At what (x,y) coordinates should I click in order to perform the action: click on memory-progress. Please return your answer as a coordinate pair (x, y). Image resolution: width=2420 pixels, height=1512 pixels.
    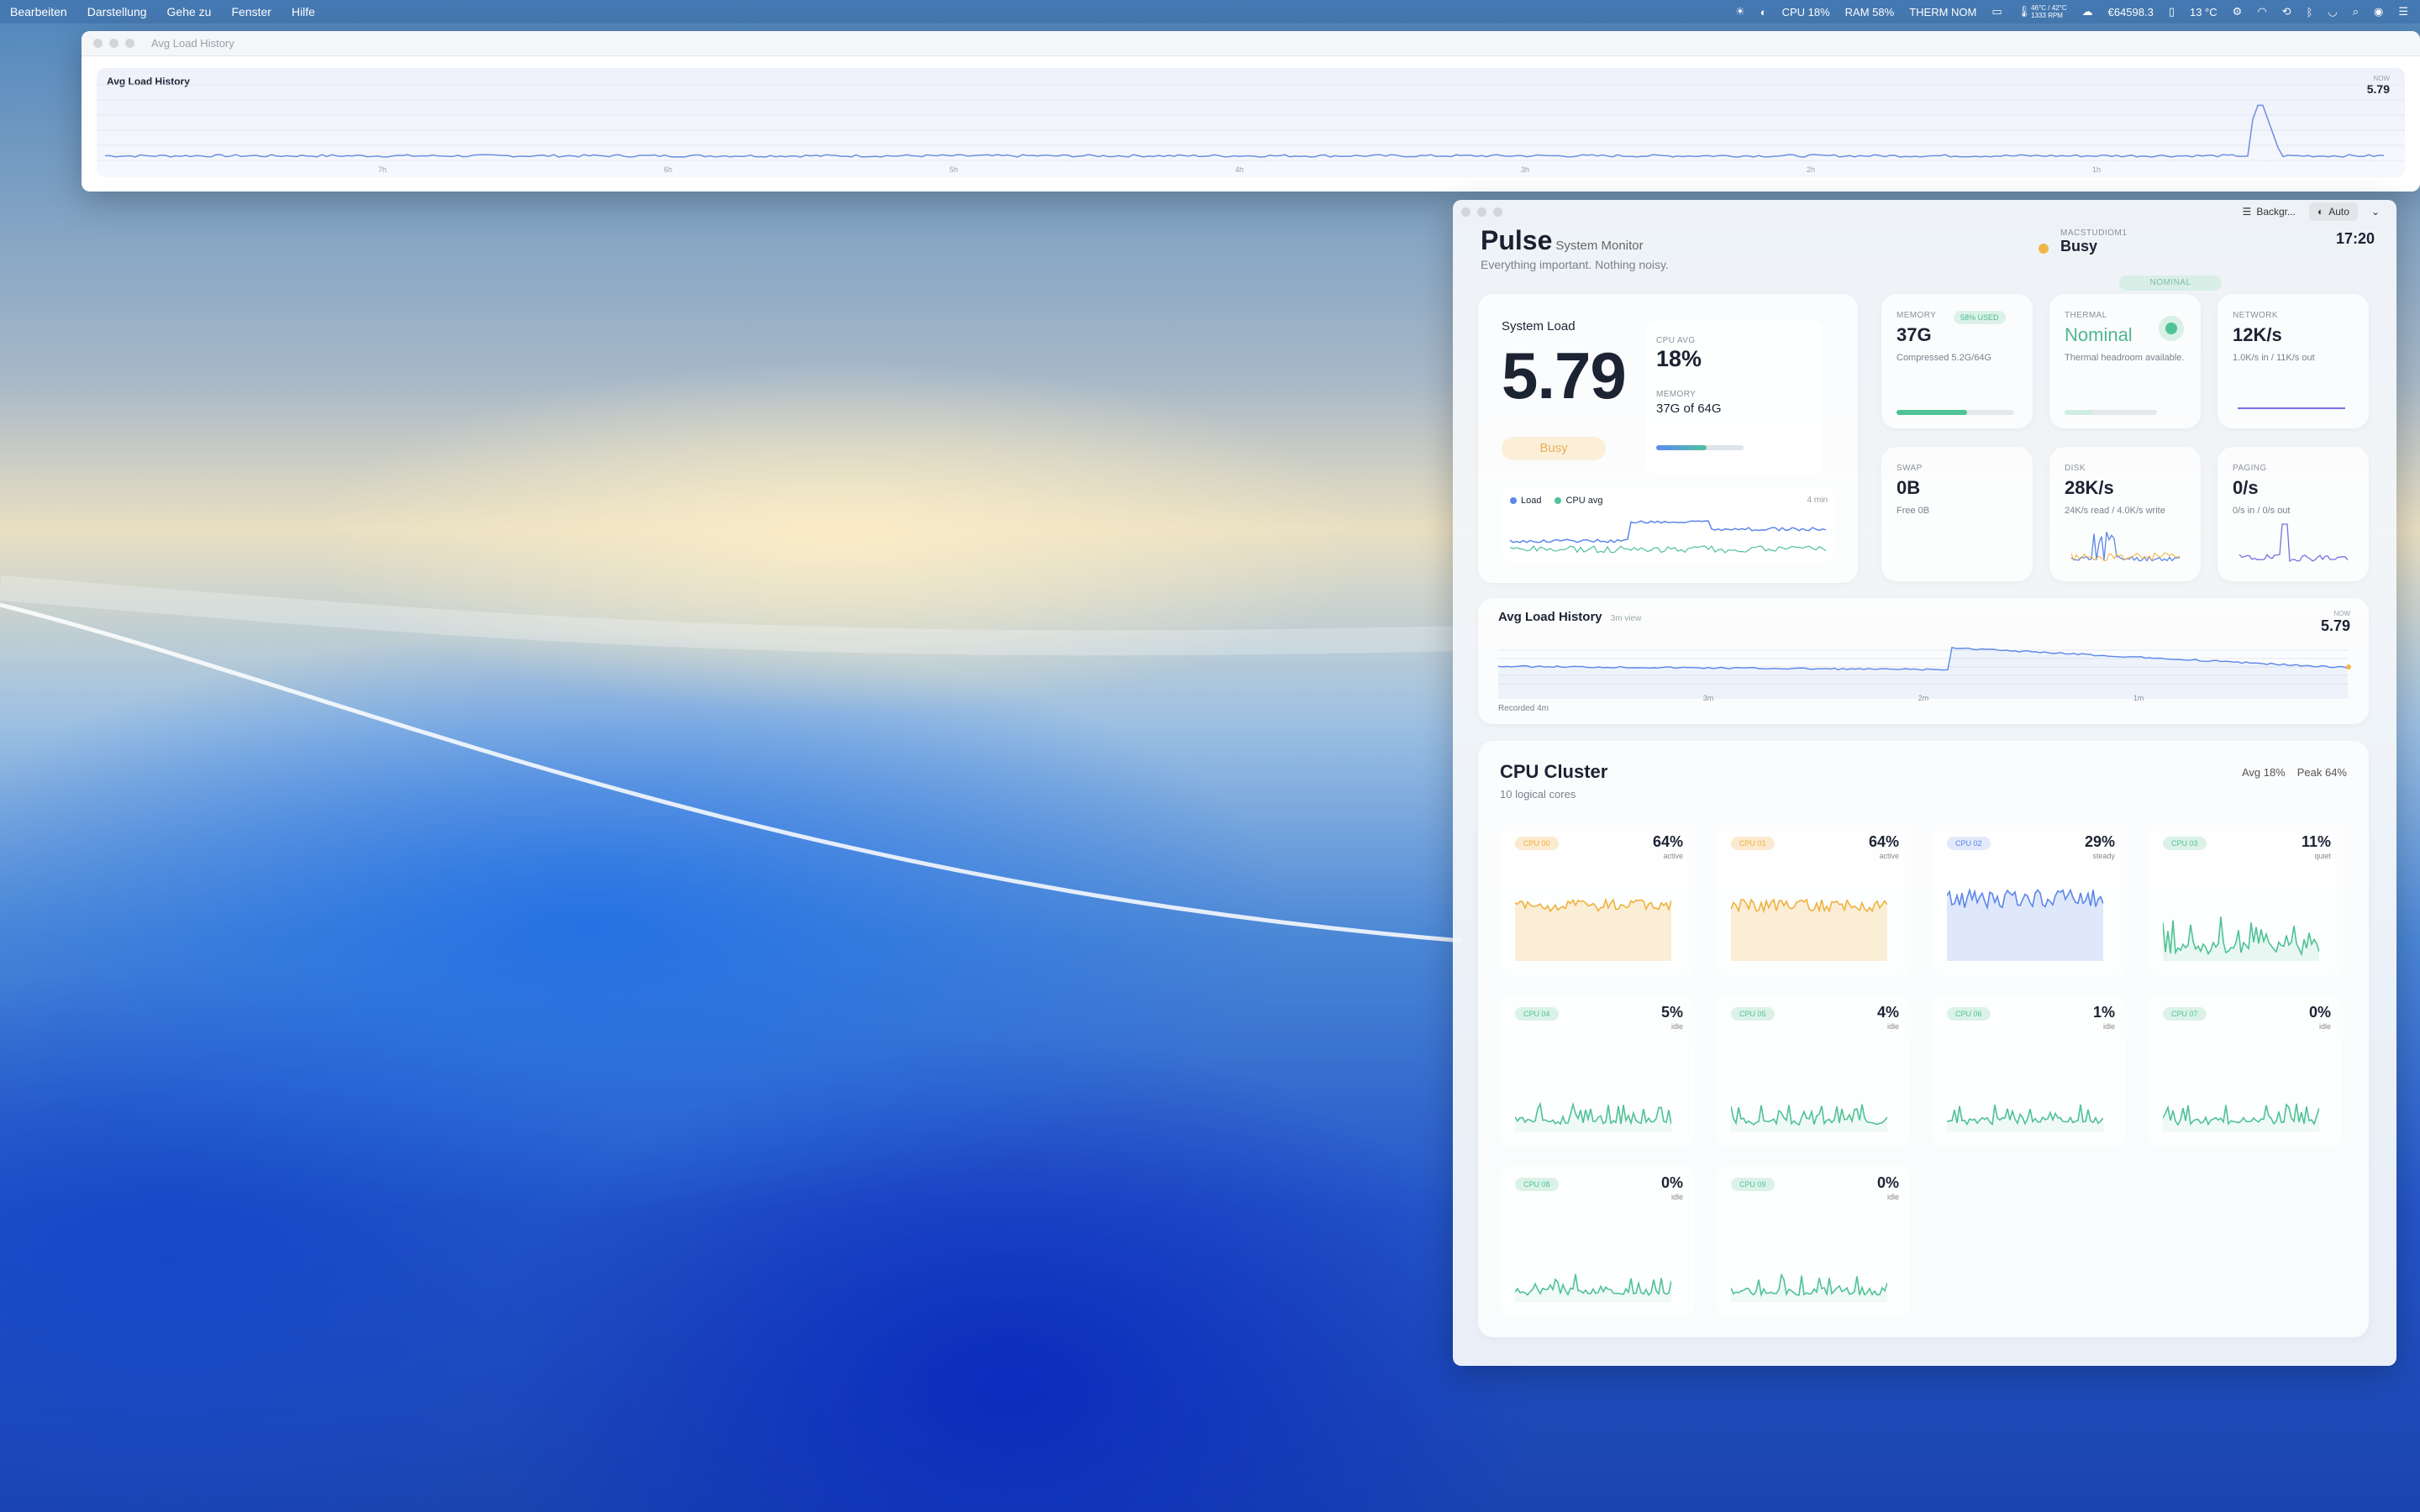
    Looking at the image, I should click on (1955, 412).